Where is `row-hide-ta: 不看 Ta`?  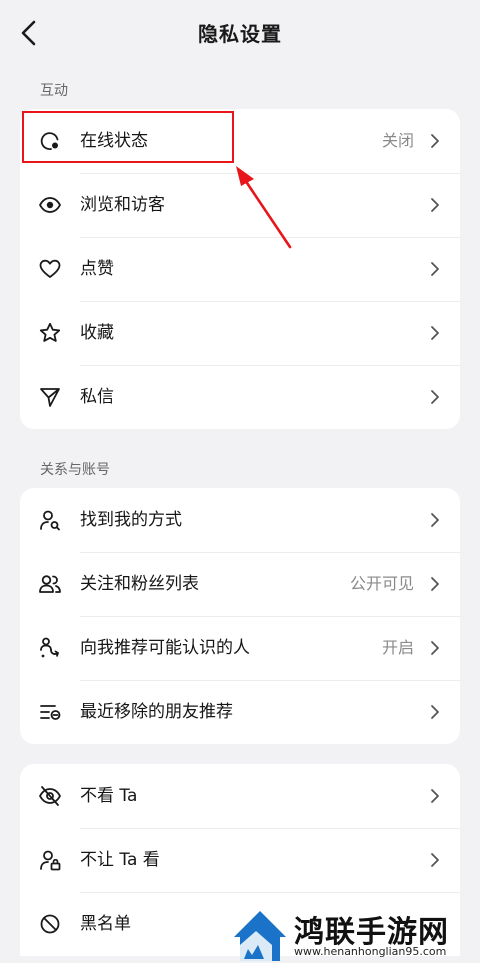
row-hide-ta: 不看 Ta is located at coordinates (240, 796).